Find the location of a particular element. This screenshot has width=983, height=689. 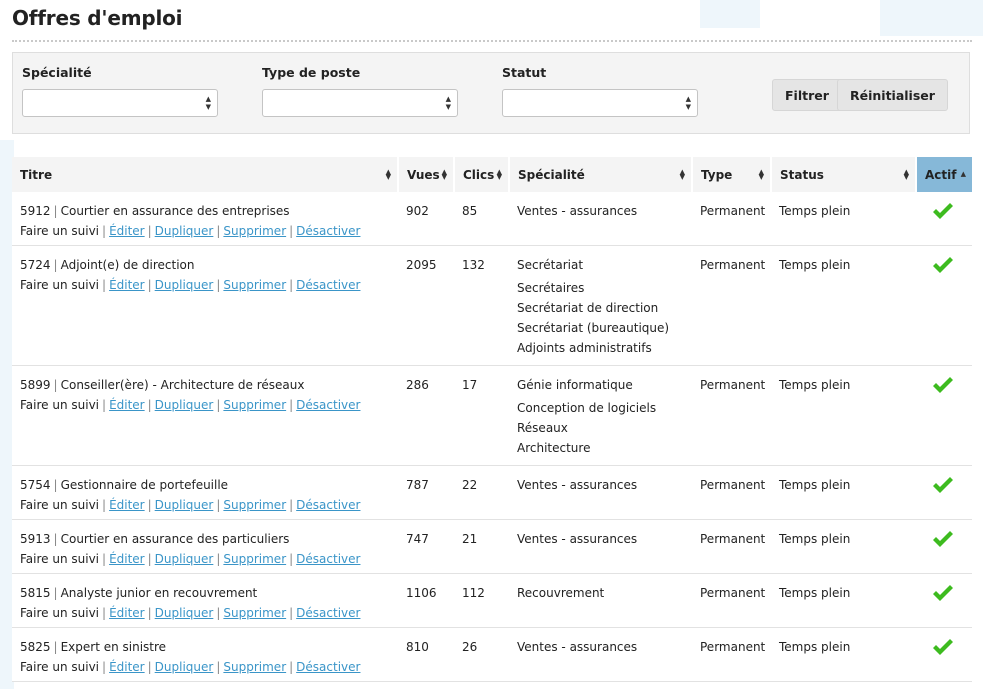

filter-specialite: Spécialité ▲ ▼ is located at coordinates (120, 91).